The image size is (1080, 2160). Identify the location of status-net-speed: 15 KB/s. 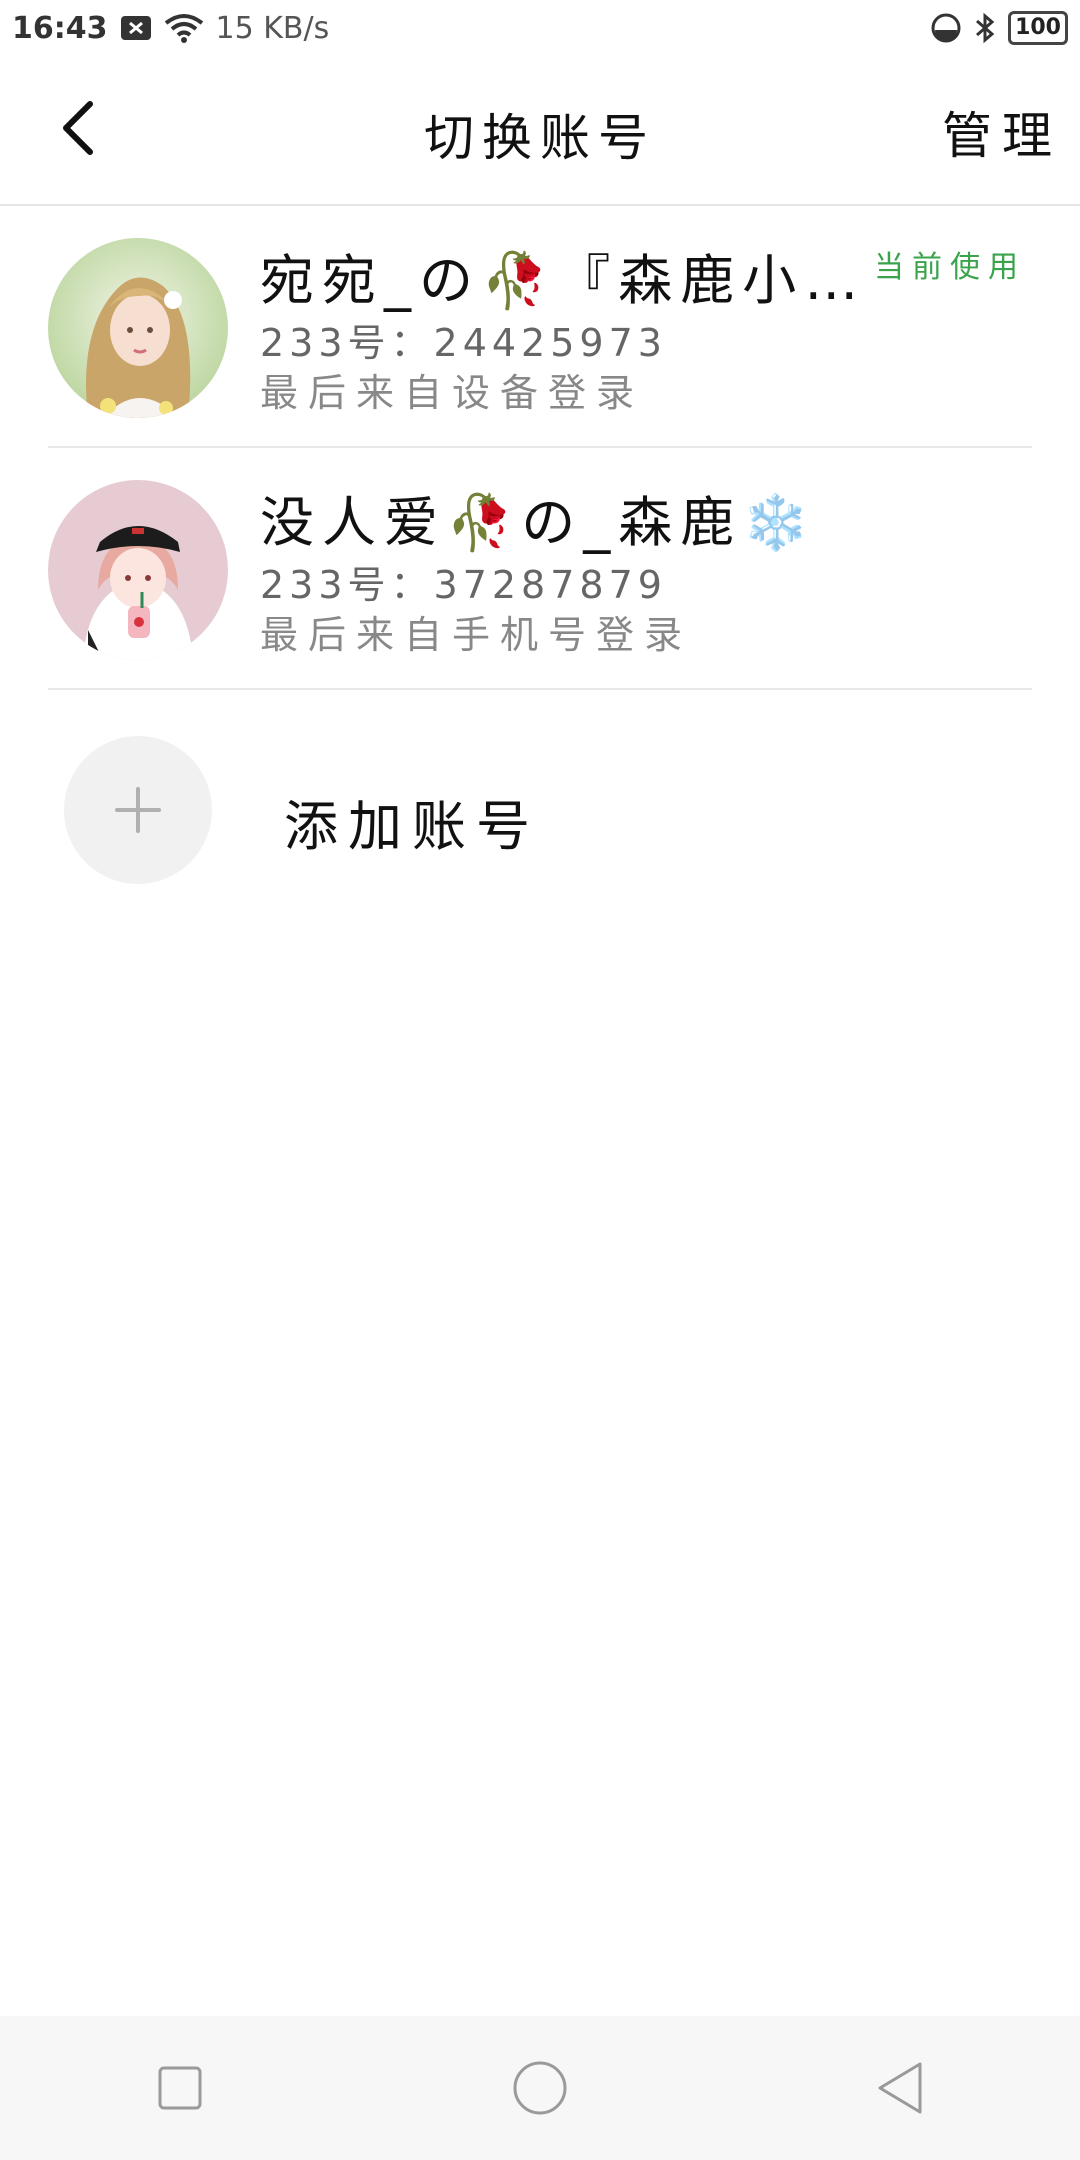
(272, 28).